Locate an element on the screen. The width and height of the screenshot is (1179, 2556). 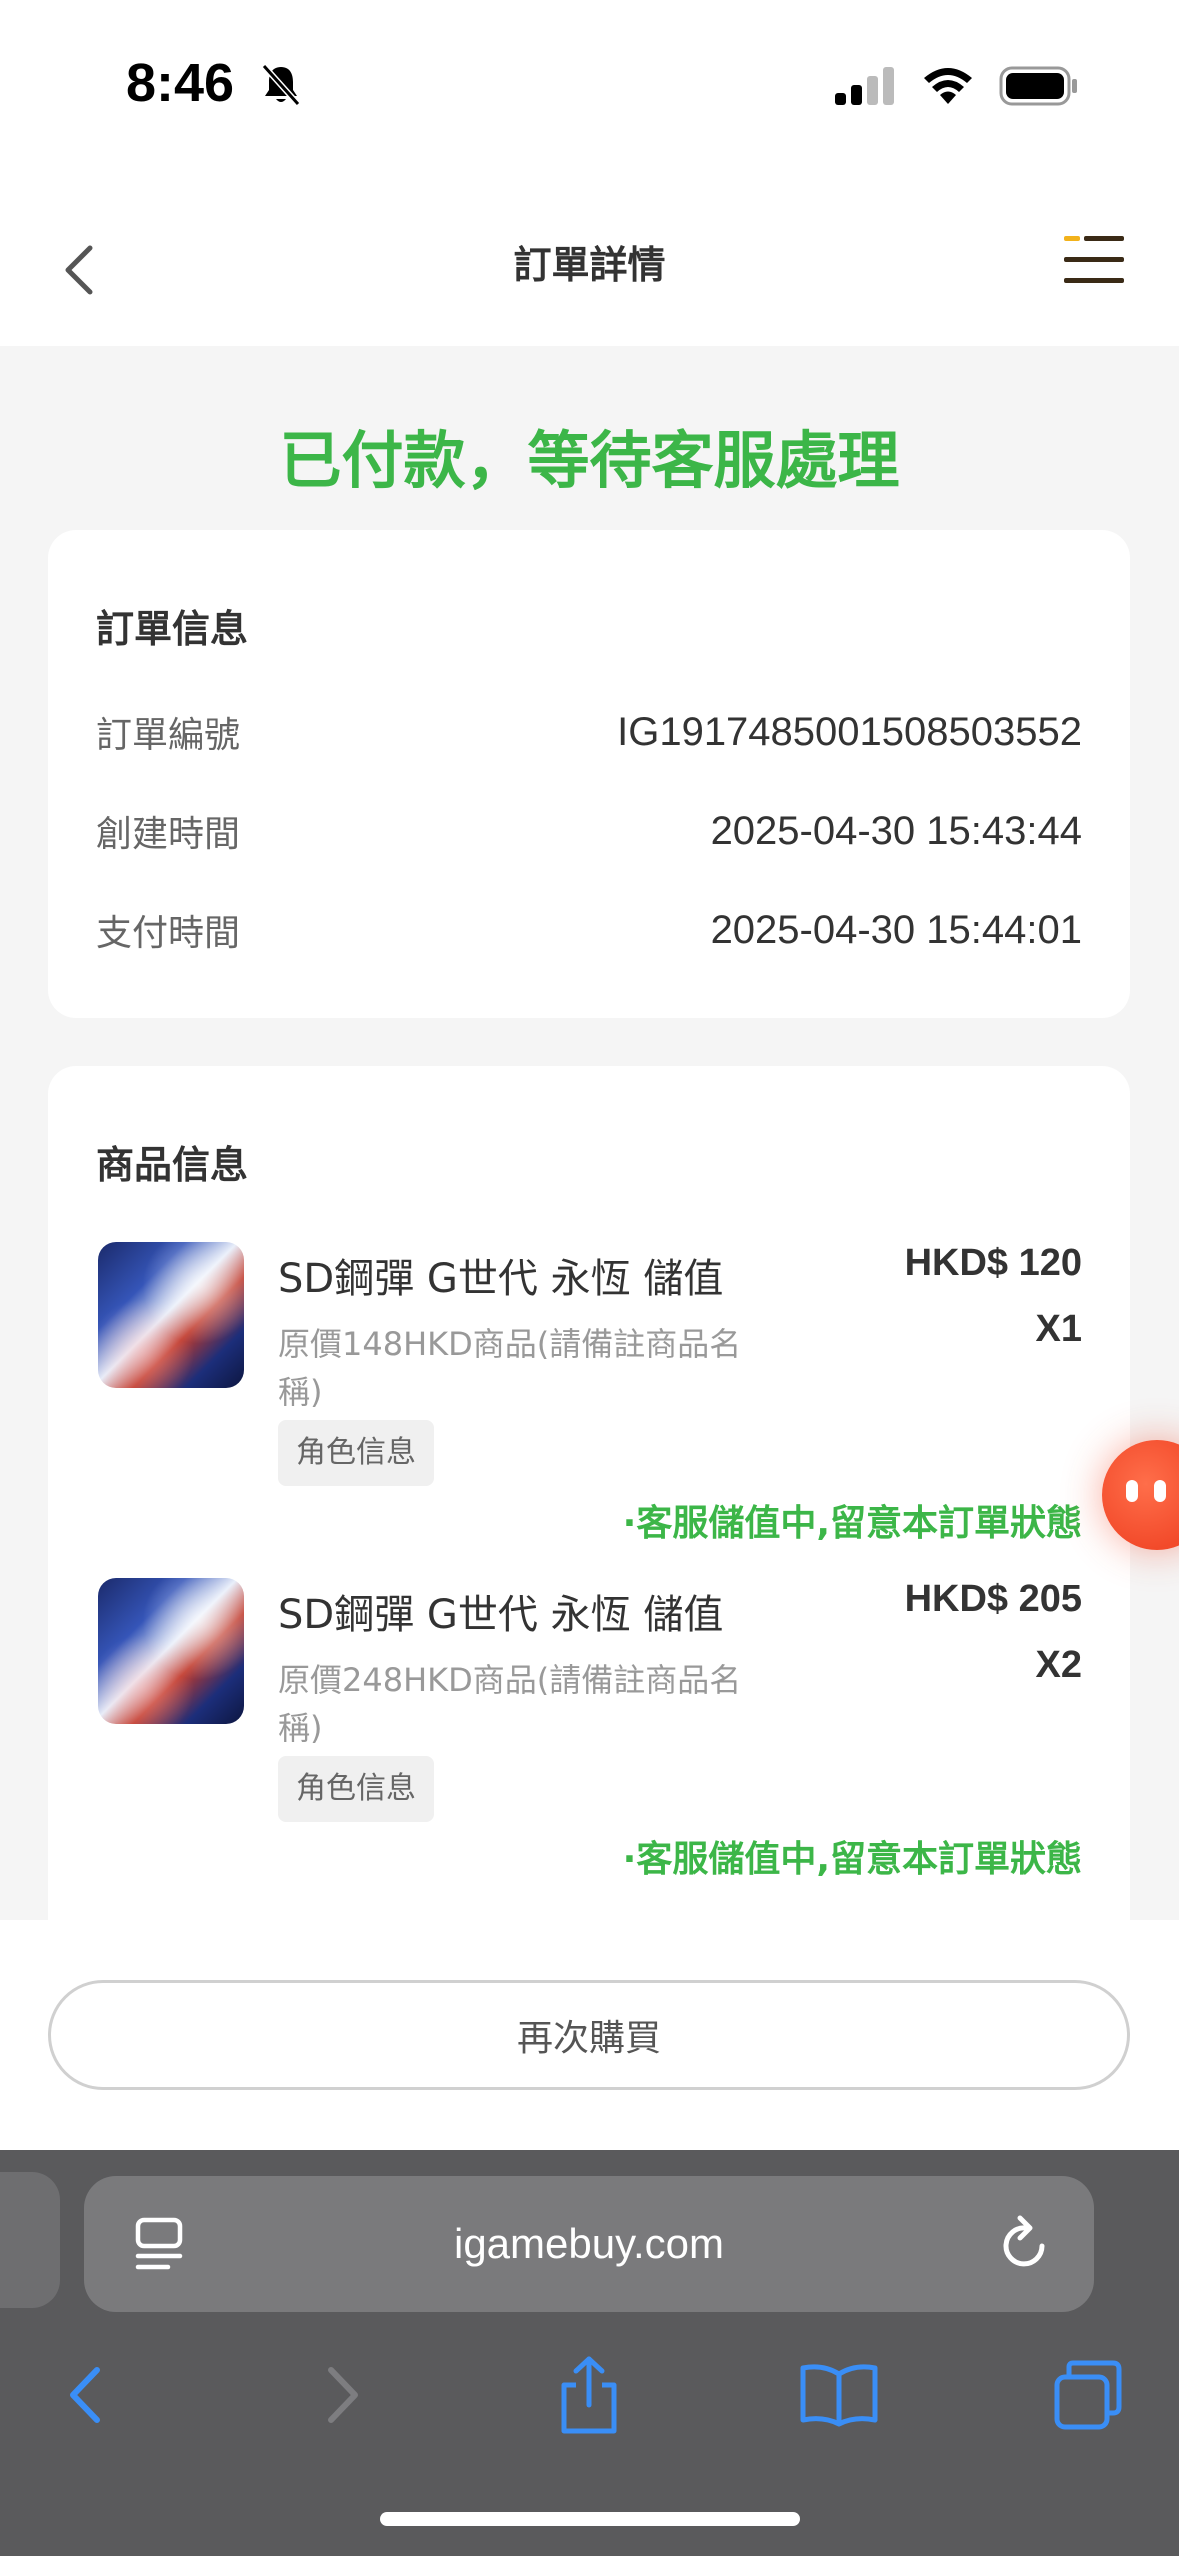
status-icons is located at coordinates (957, 86).